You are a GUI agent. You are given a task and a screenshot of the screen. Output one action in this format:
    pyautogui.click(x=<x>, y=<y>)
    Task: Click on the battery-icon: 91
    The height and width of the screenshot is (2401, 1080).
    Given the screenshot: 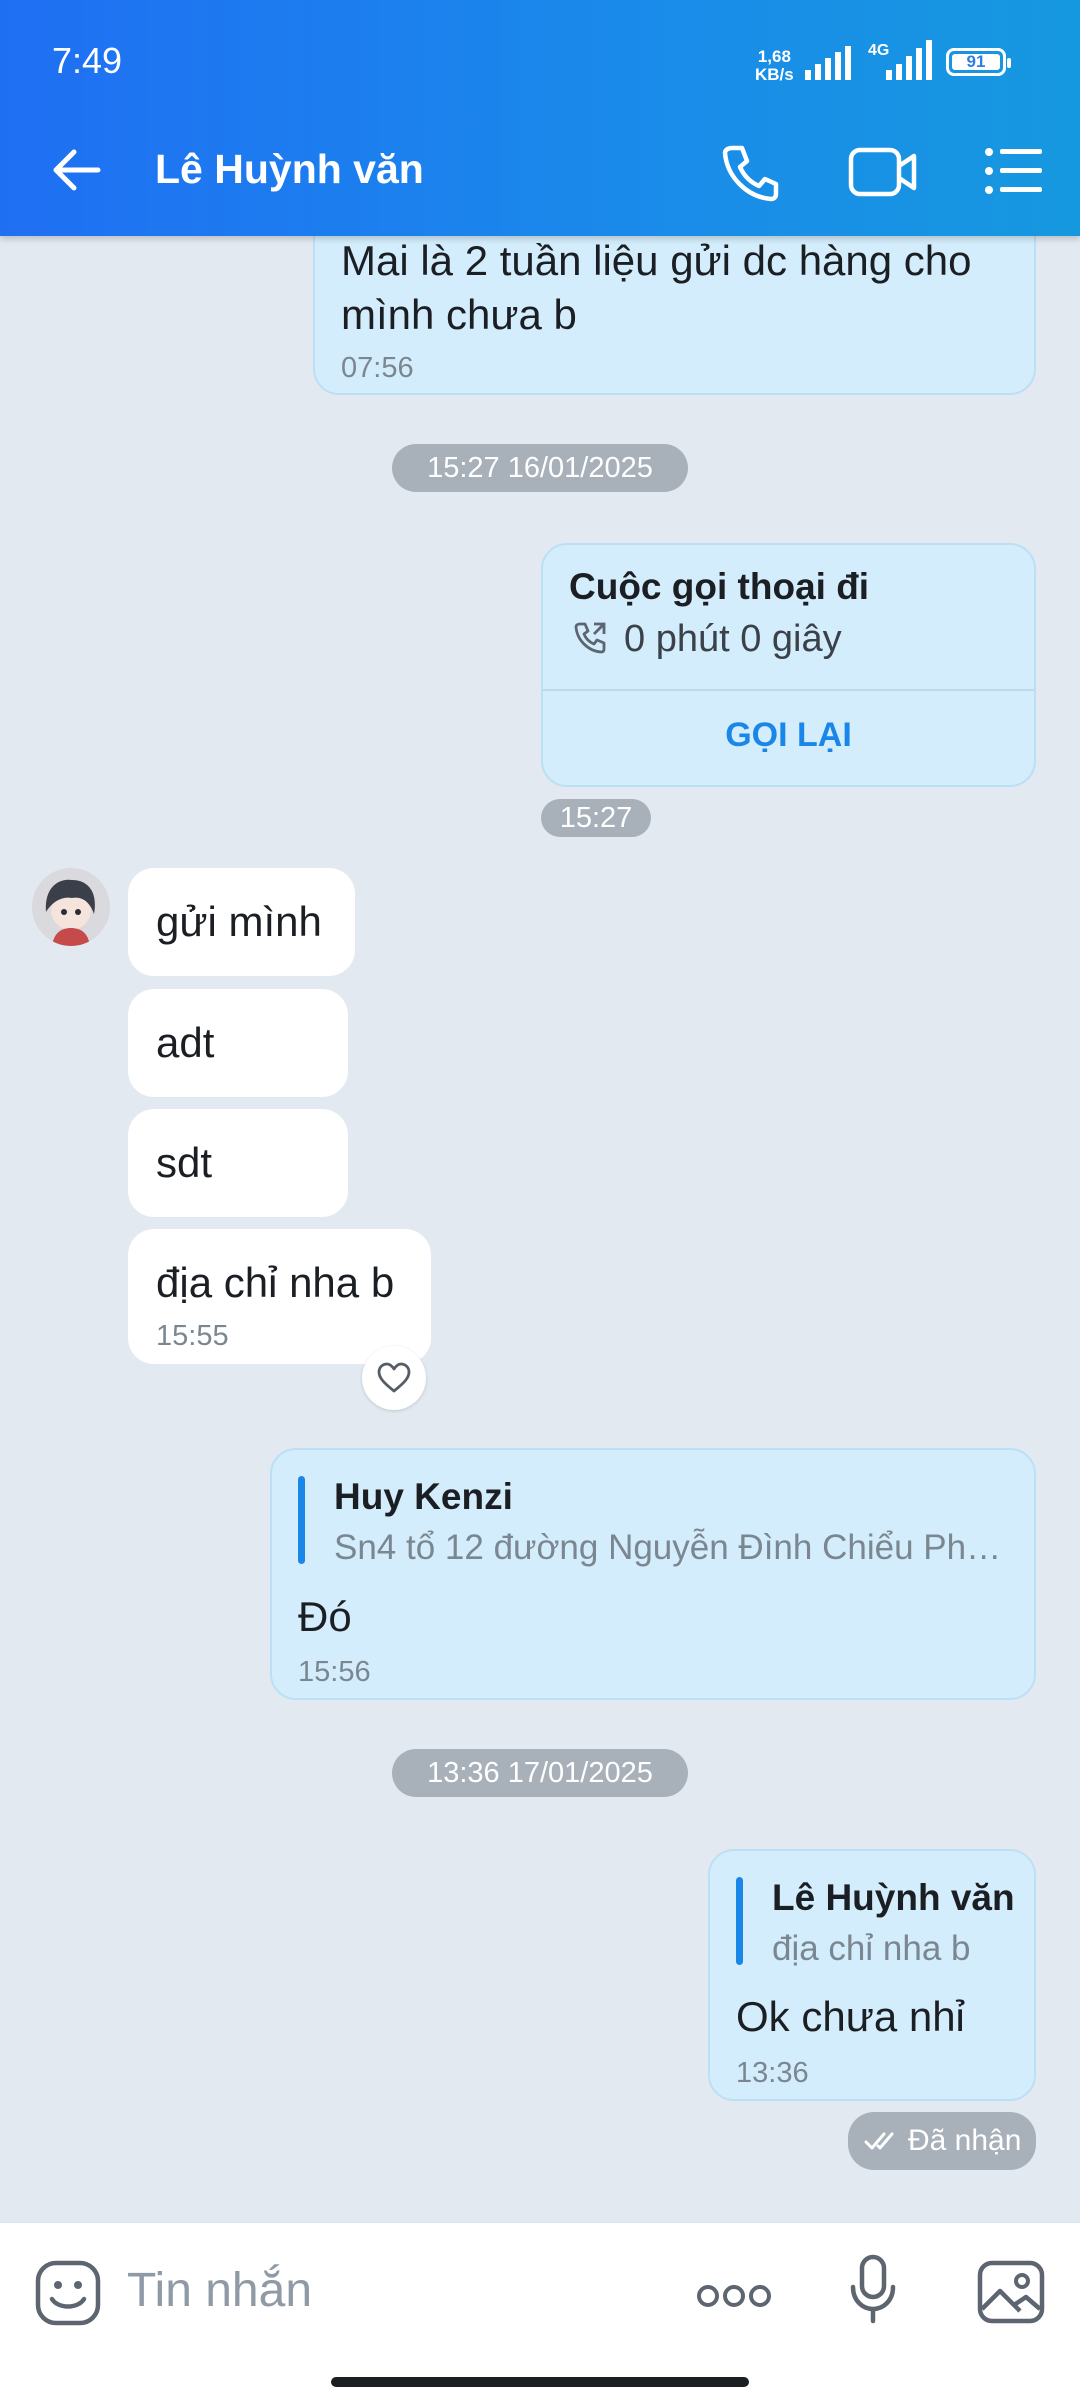 What is the action you would take?
    pyautogui.click(x=978, y=62)
    